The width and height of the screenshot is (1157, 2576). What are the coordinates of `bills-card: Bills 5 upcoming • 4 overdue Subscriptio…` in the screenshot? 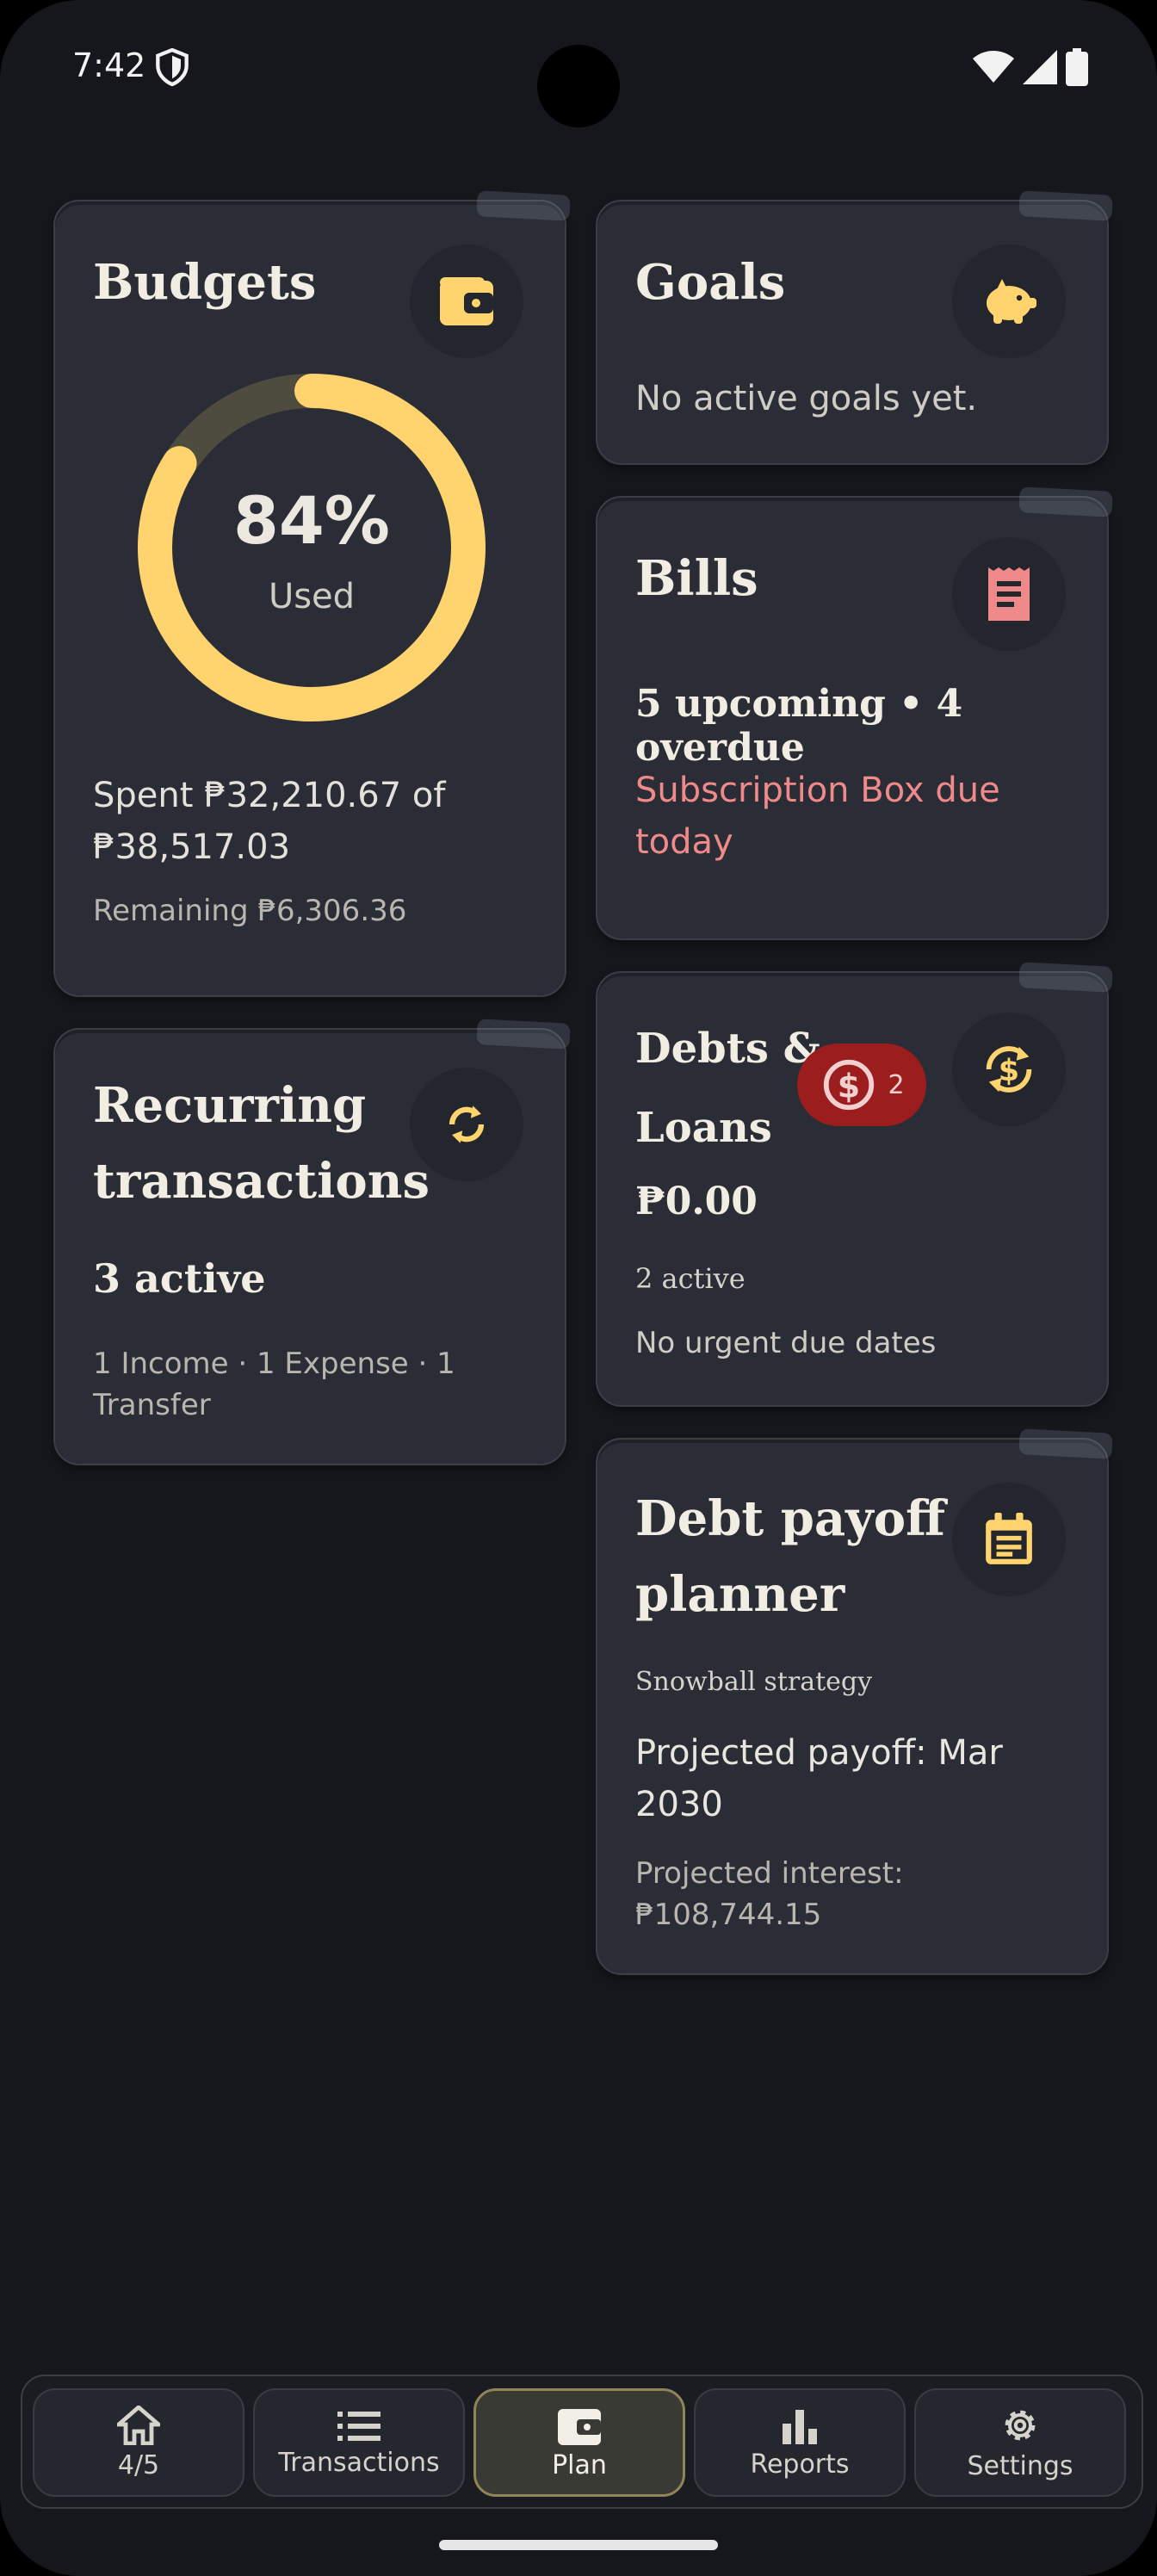 It's located at (855, 713).